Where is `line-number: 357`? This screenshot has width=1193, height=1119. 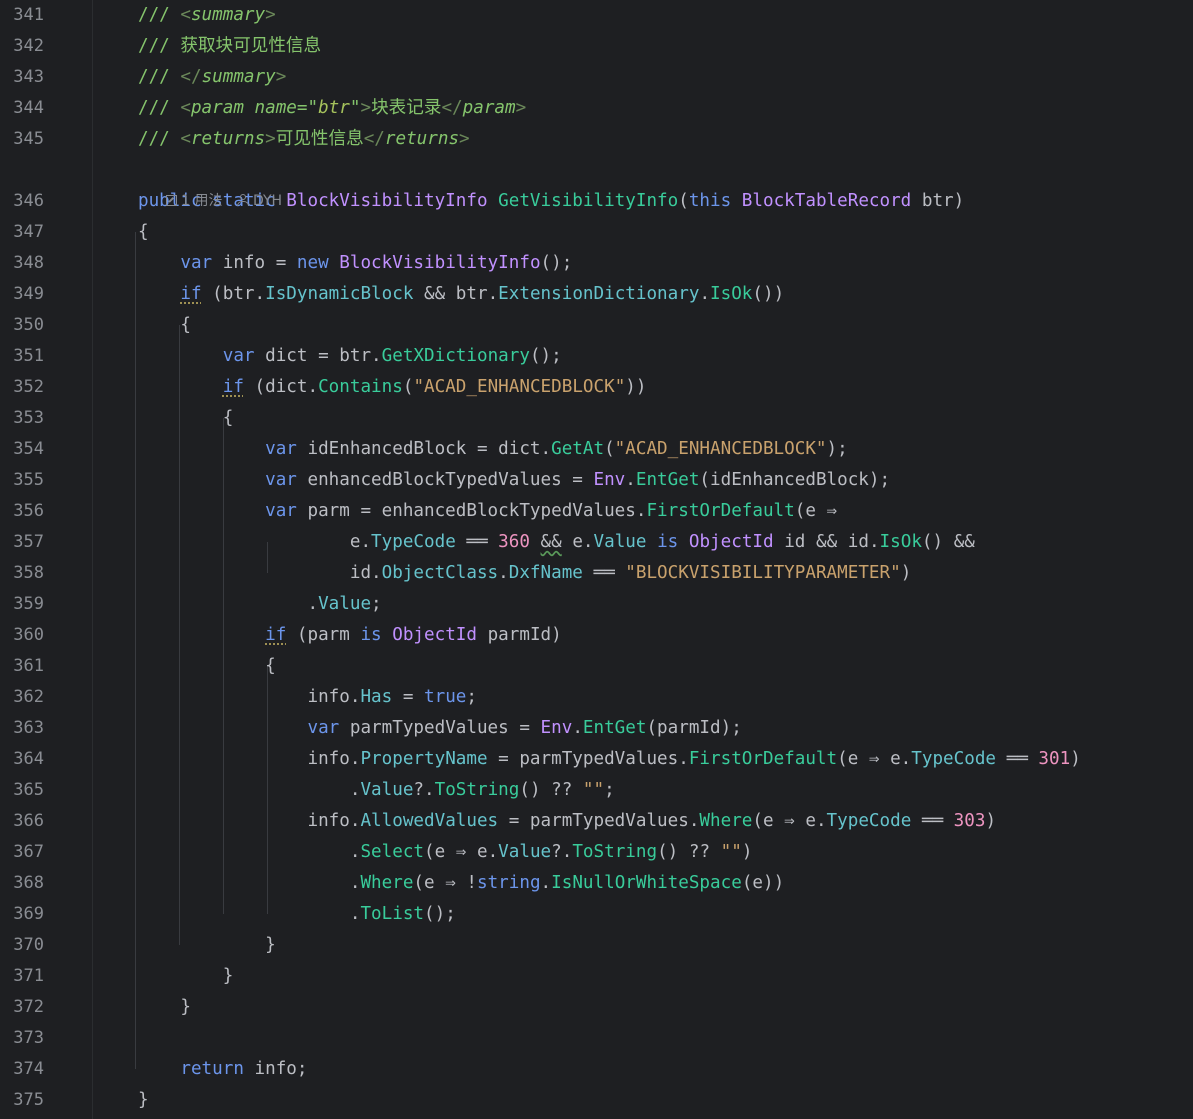
line-number: 357 is located at coordinates (22, 542).